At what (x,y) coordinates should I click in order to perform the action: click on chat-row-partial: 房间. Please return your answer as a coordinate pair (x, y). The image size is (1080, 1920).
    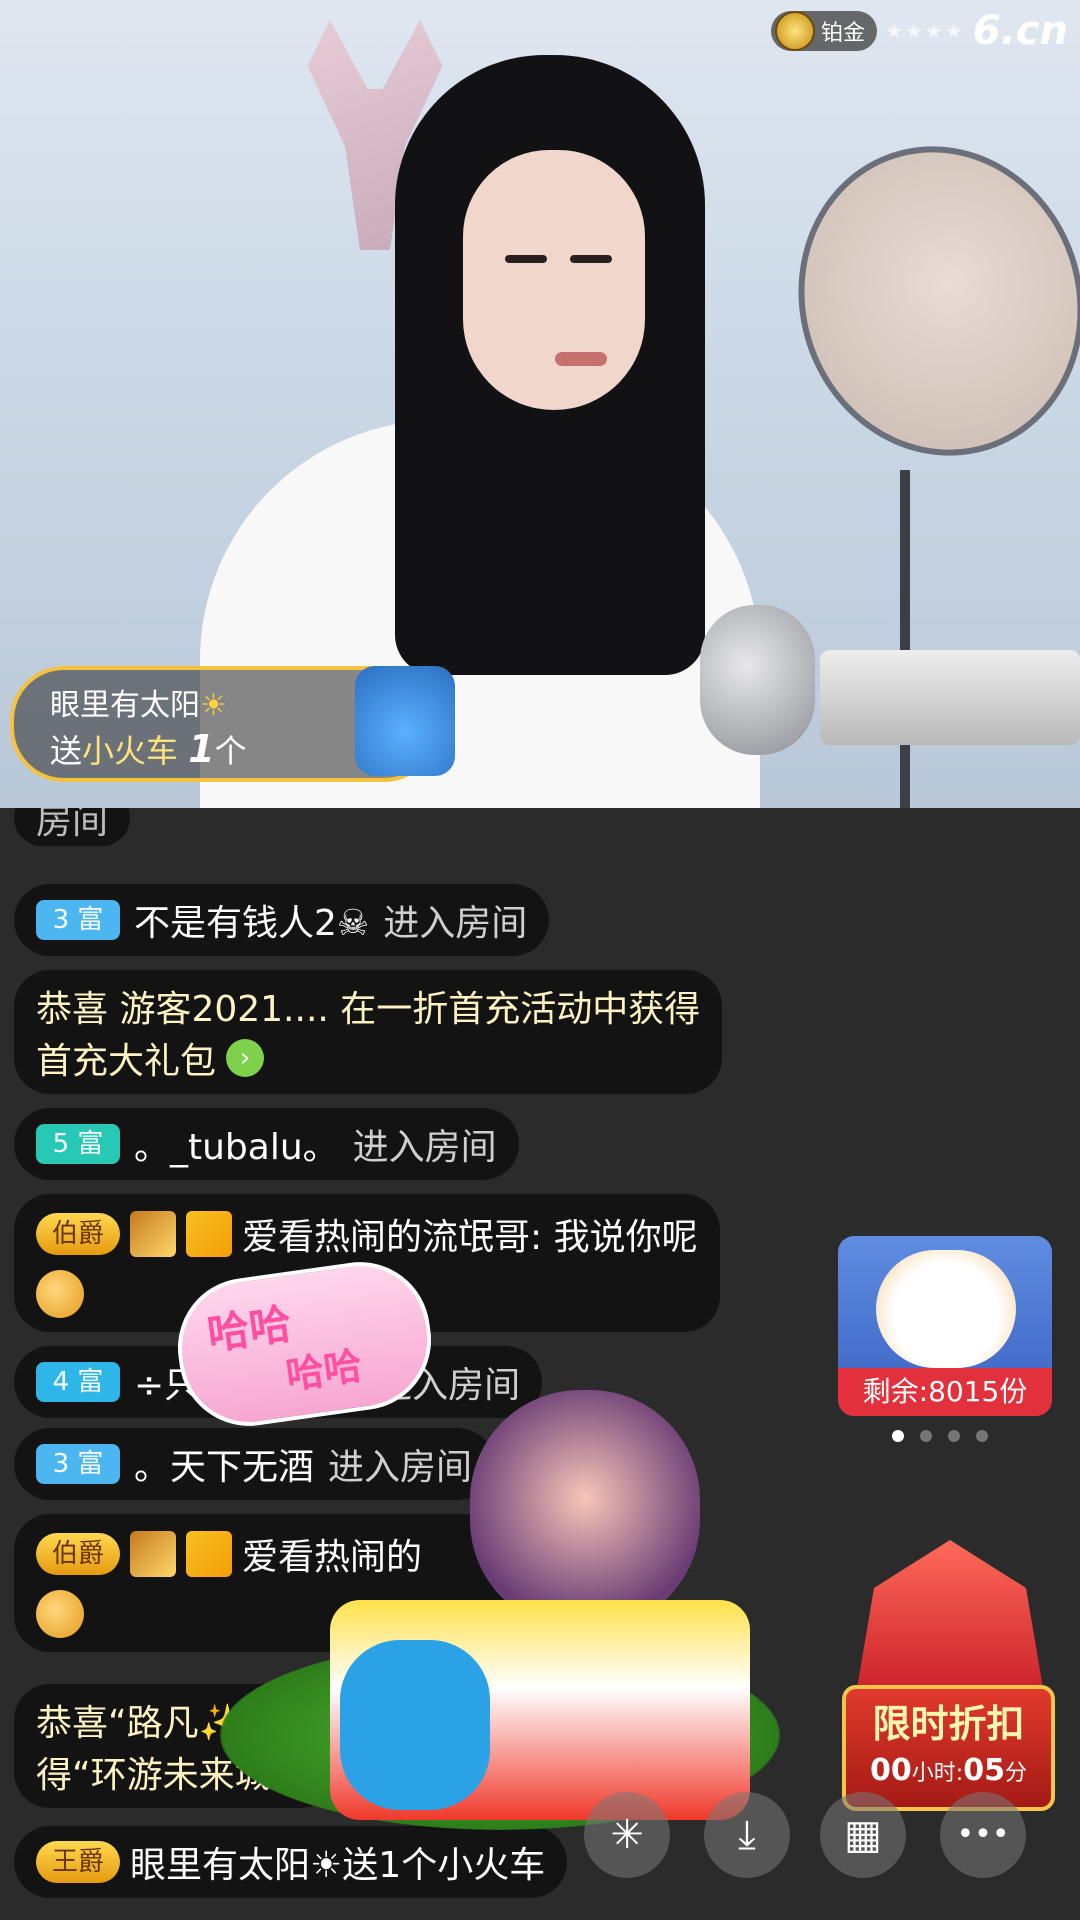
    Looking at the image, I should click on (72, 827).